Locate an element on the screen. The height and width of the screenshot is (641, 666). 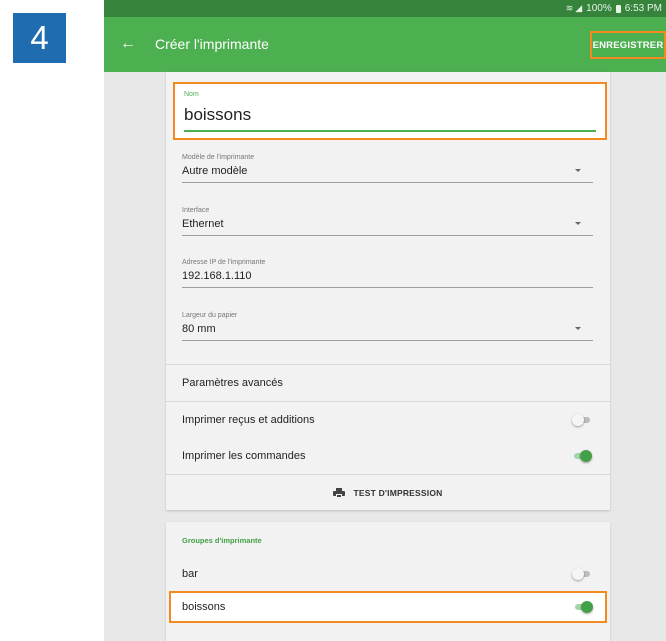
printer-group-label: boissons is located at coordinates (204, 607).